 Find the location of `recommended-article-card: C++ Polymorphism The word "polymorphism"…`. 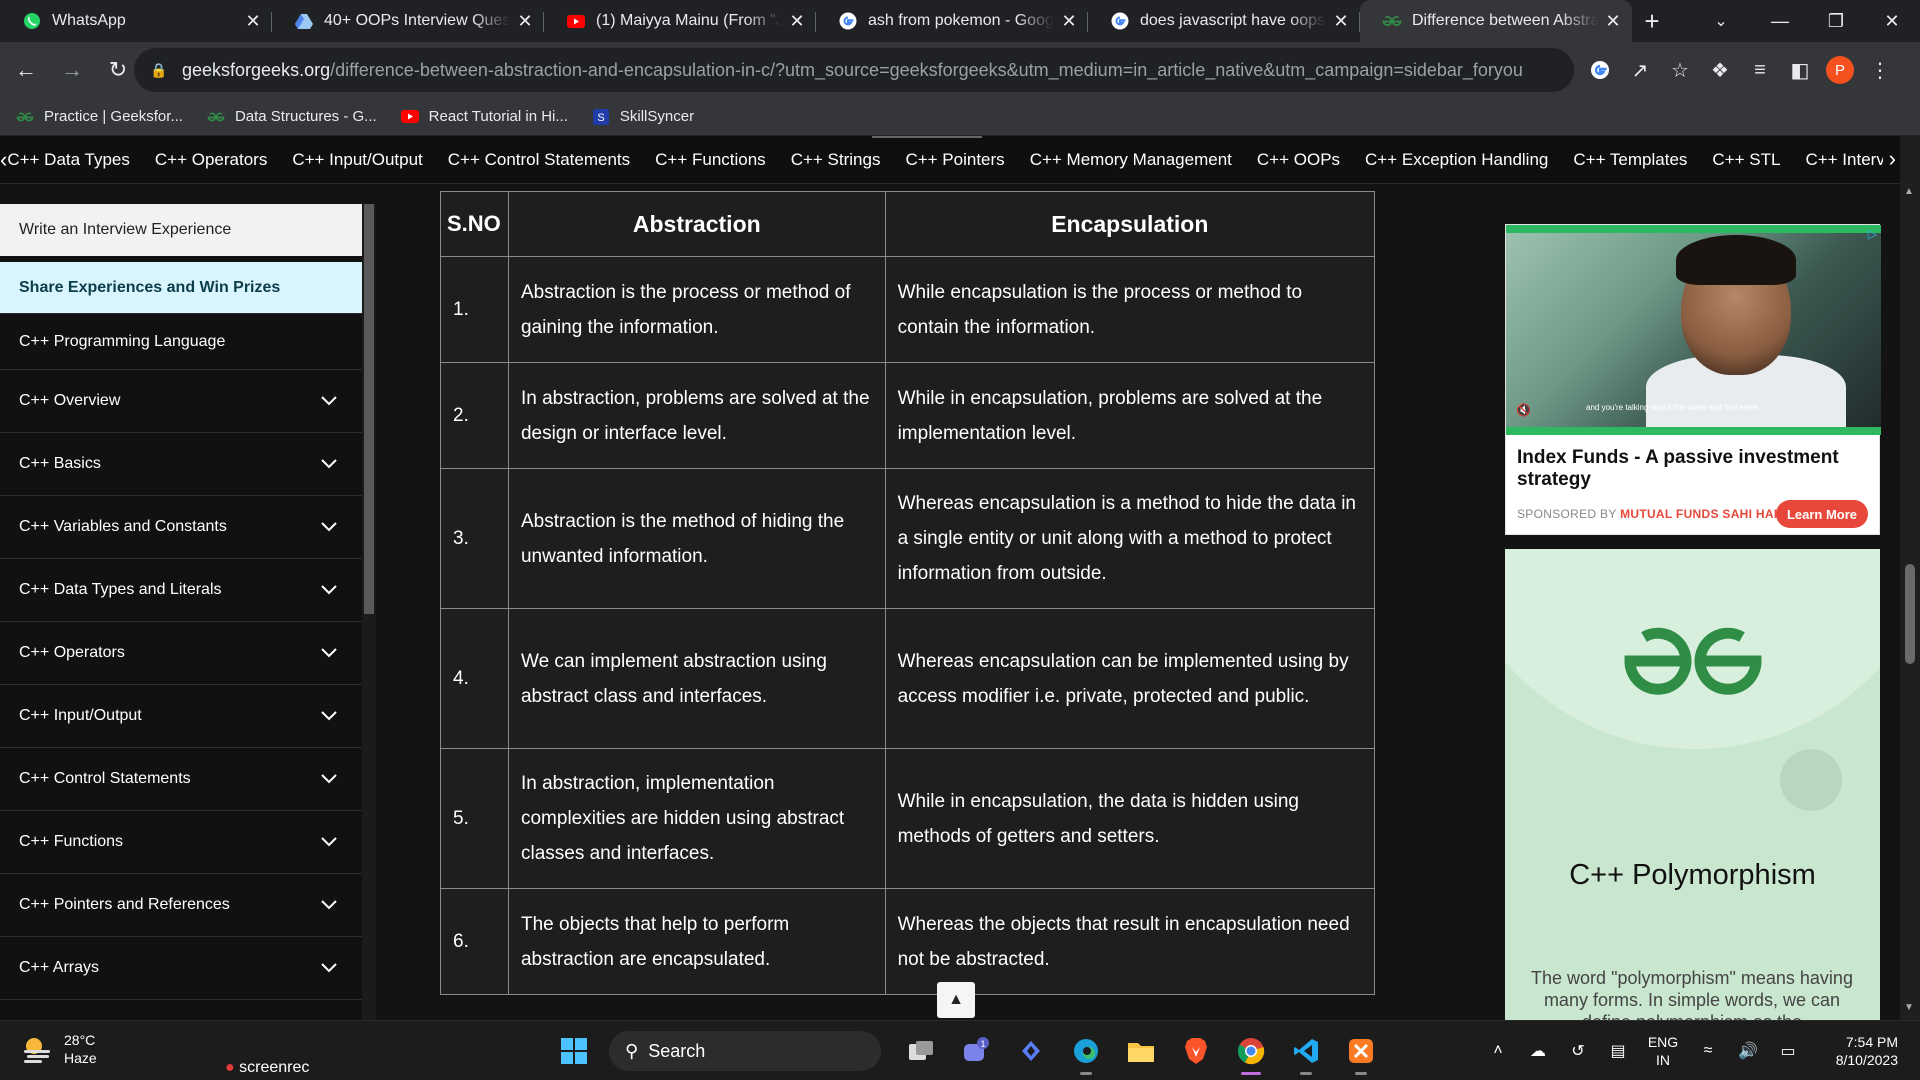

recommended-article-card: C++ Polymorphism The word "polymorphism"… is located at coordinates (1692, 784).